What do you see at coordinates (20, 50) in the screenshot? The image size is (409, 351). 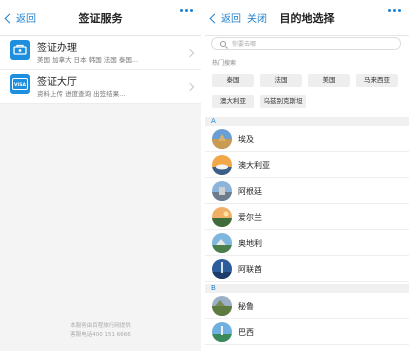 I see `passport-icon` at bounding box center [20, 50].